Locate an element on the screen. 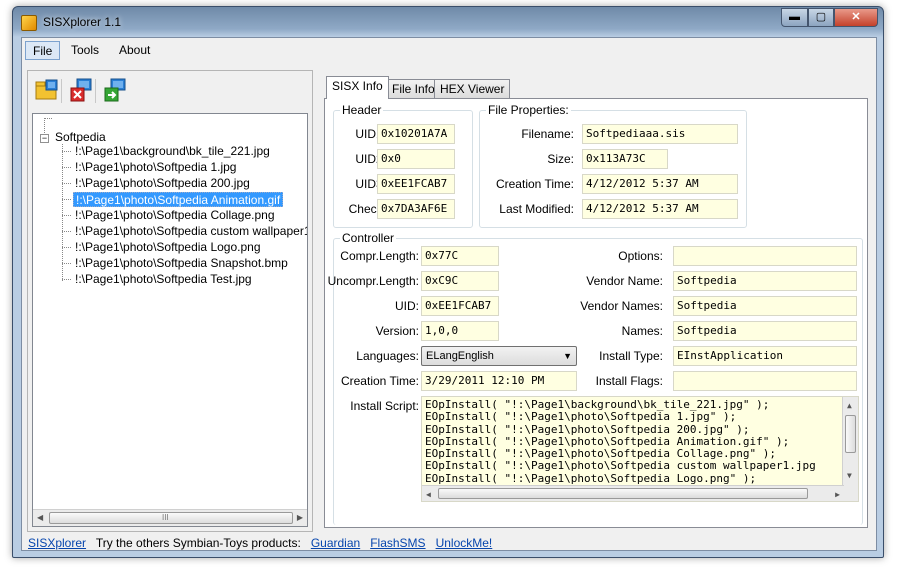 The height and width of the screenshot is (578, 903). window-title: SISXplorer 1.1 is located at coordinates (82, 22).